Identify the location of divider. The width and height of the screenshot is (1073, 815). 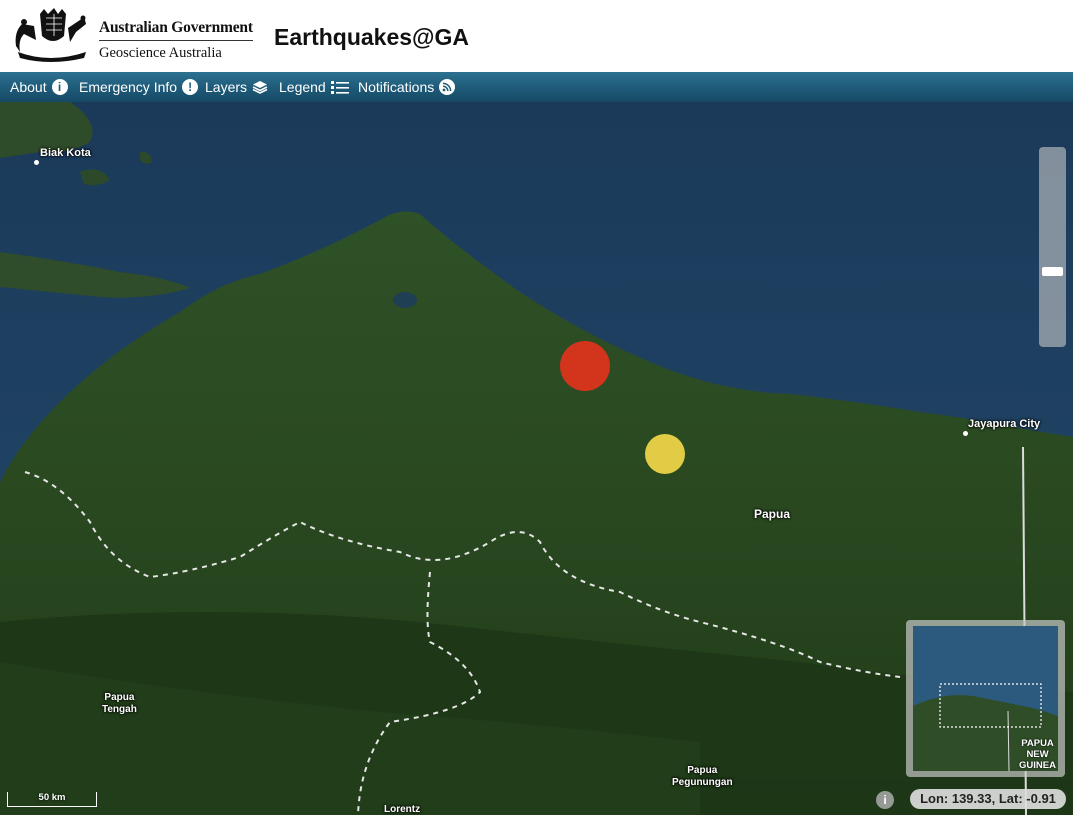
(176, 40).